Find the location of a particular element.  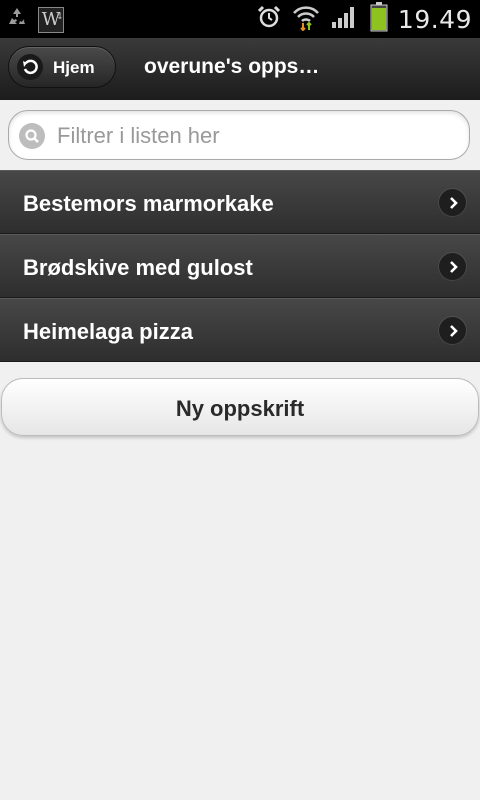

w4-app-icon: W4 is located at coordinates (51, 19).